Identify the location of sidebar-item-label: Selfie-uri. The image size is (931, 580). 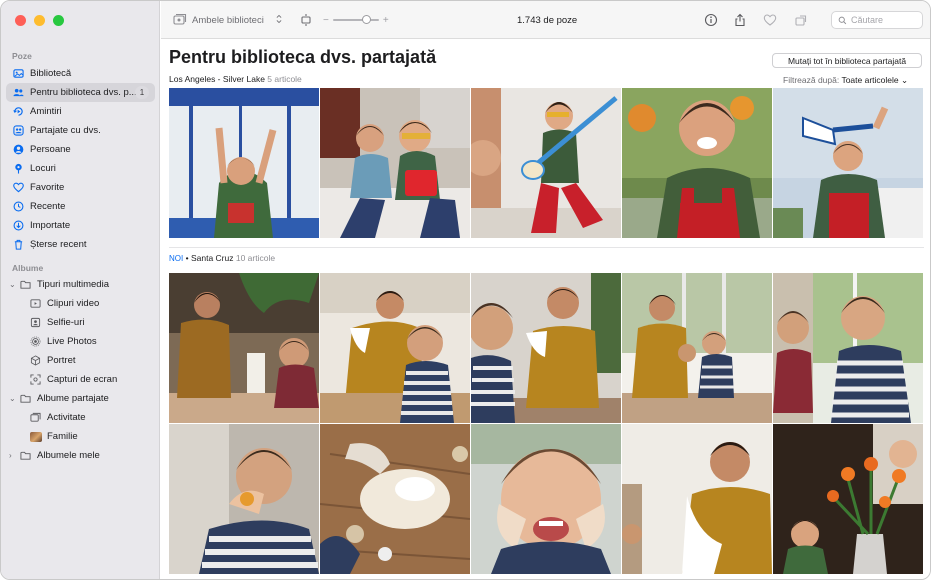
(66, 322).